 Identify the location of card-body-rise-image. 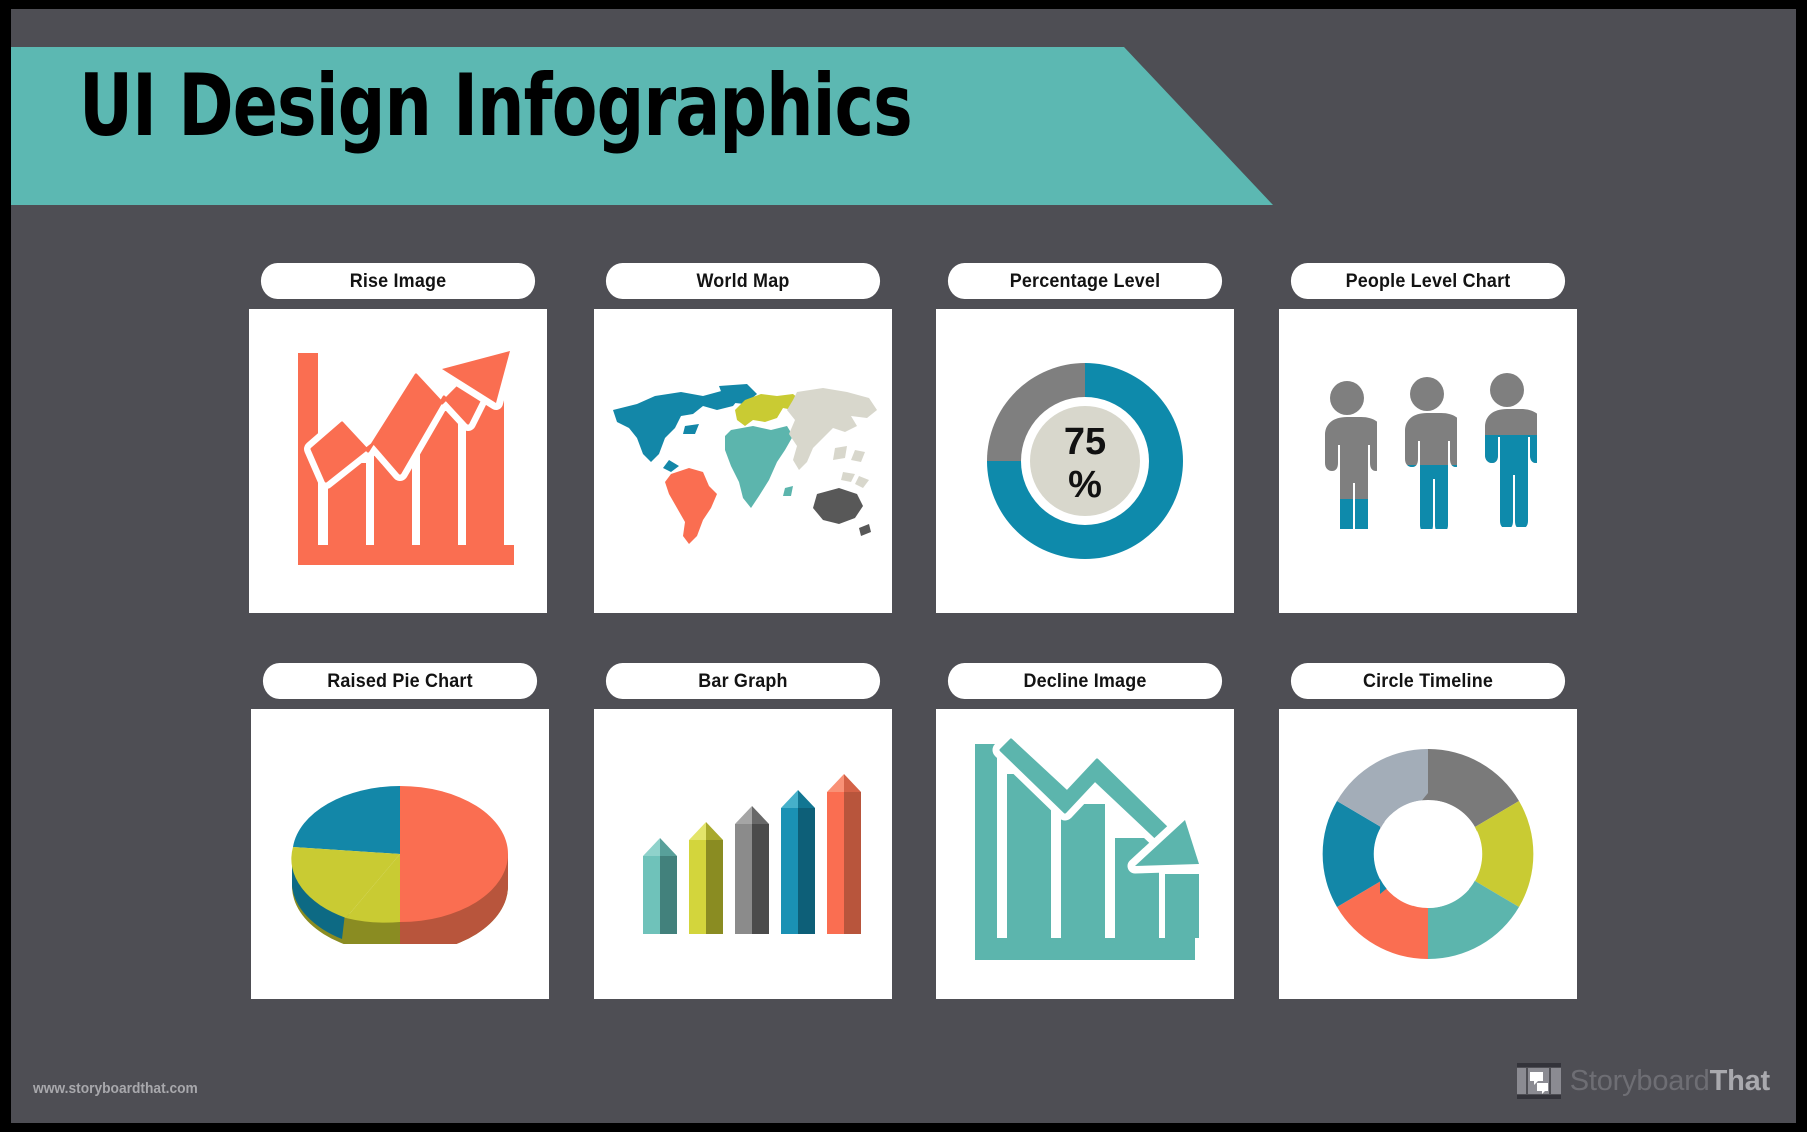
(398, 461).